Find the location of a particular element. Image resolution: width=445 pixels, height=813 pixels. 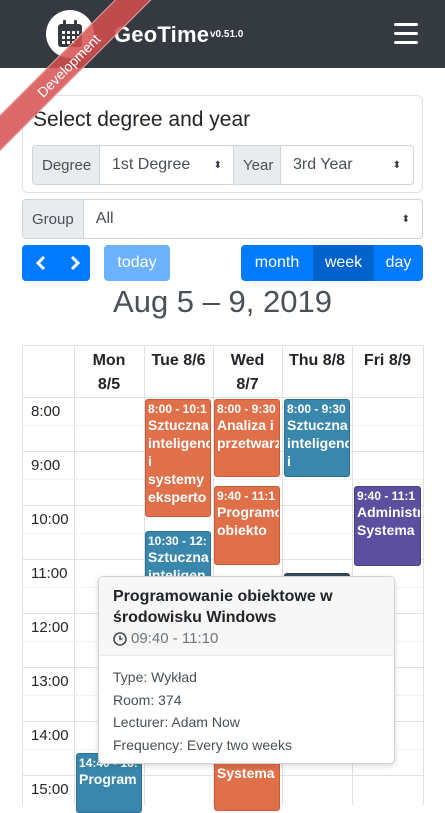

year-label: Year is located at coordinates (257, 165).